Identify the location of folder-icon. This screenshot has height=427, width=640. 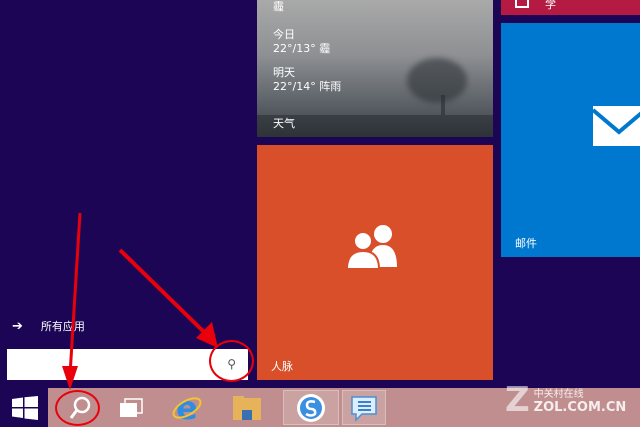
(247, 407).